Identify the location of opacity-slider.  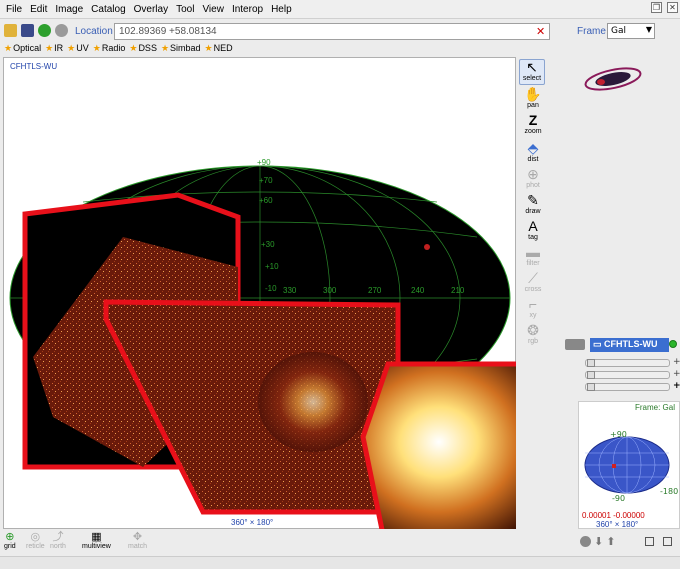
(627, 363).